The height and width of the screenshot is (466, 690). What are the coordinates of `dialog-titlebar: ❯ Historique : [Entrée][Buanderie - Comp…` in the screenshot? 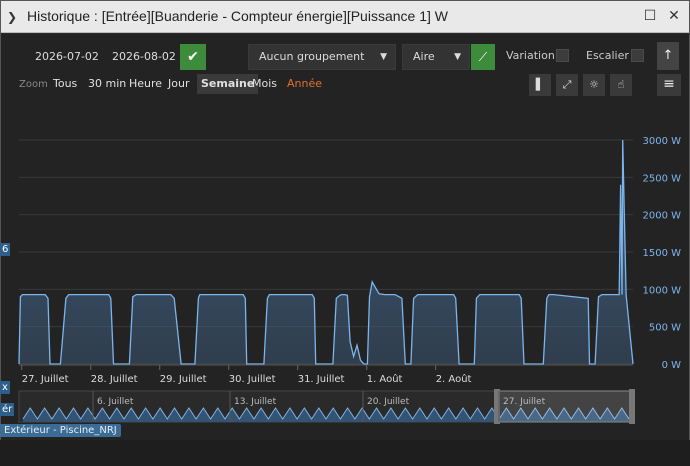 It's located at (345, 17).